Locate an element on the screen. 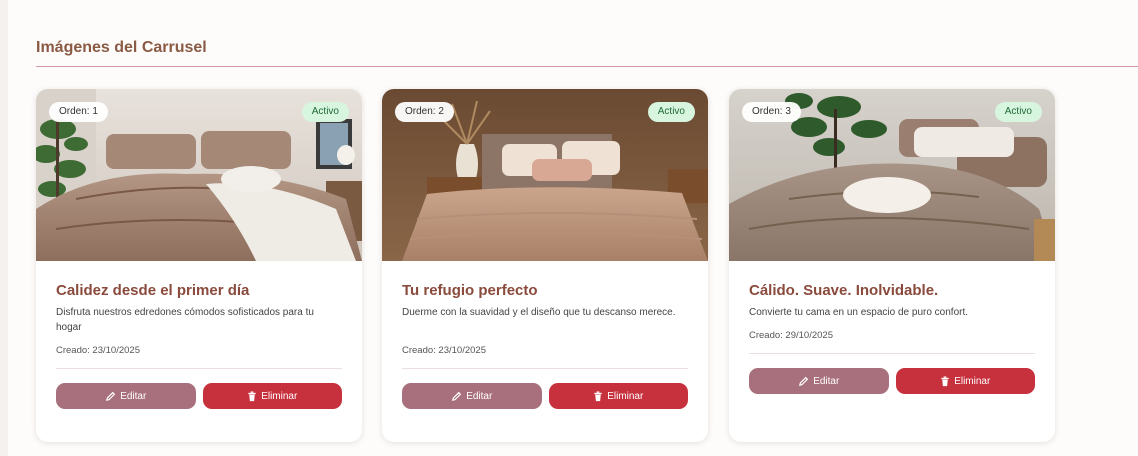 The image size is (1138, 456). carousel-image-1: Orden: 1 Activo is located at coordinates (199, 175).